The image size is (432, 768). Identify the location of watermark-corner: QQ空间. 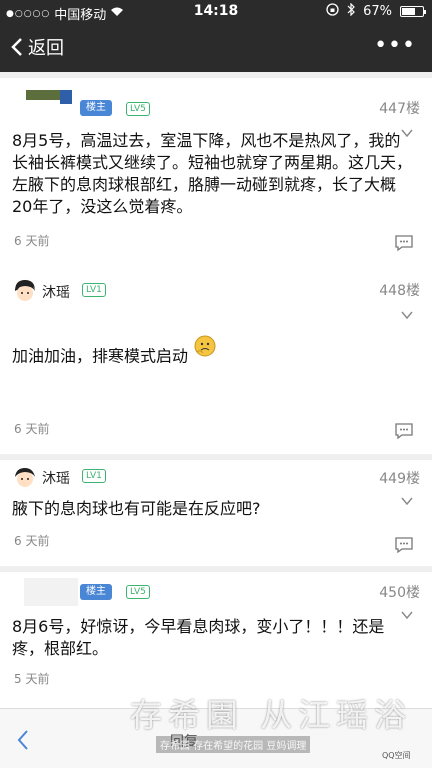
(396, 755).